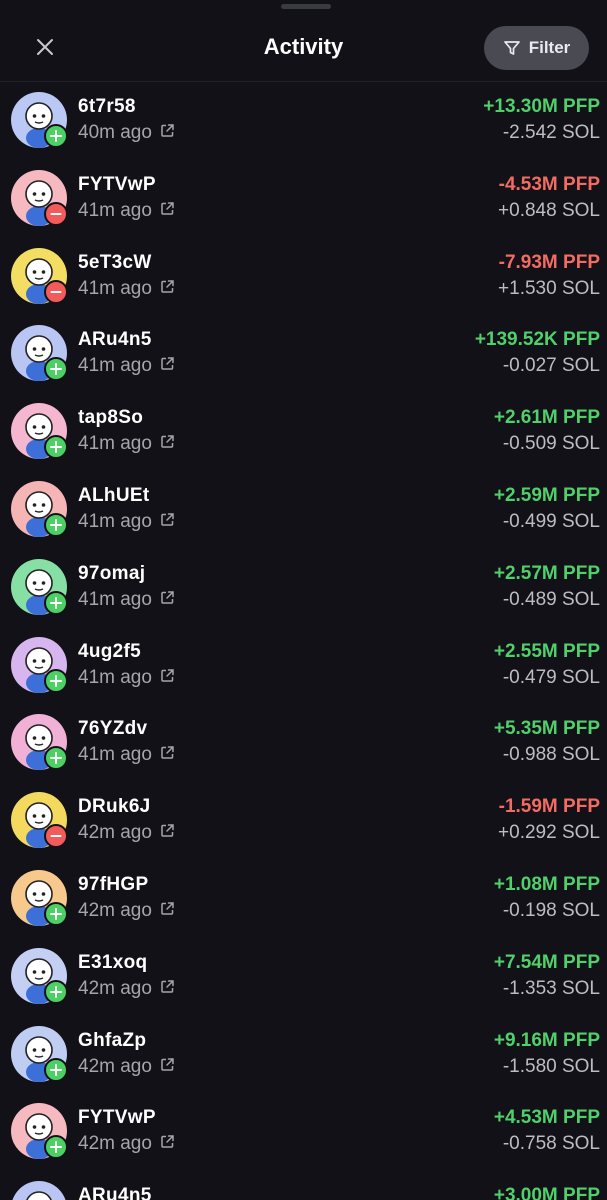  Describe the element at coordinates (546, 418) in the screenshot. I see `token-amount: +2.61M PFP` at that location.